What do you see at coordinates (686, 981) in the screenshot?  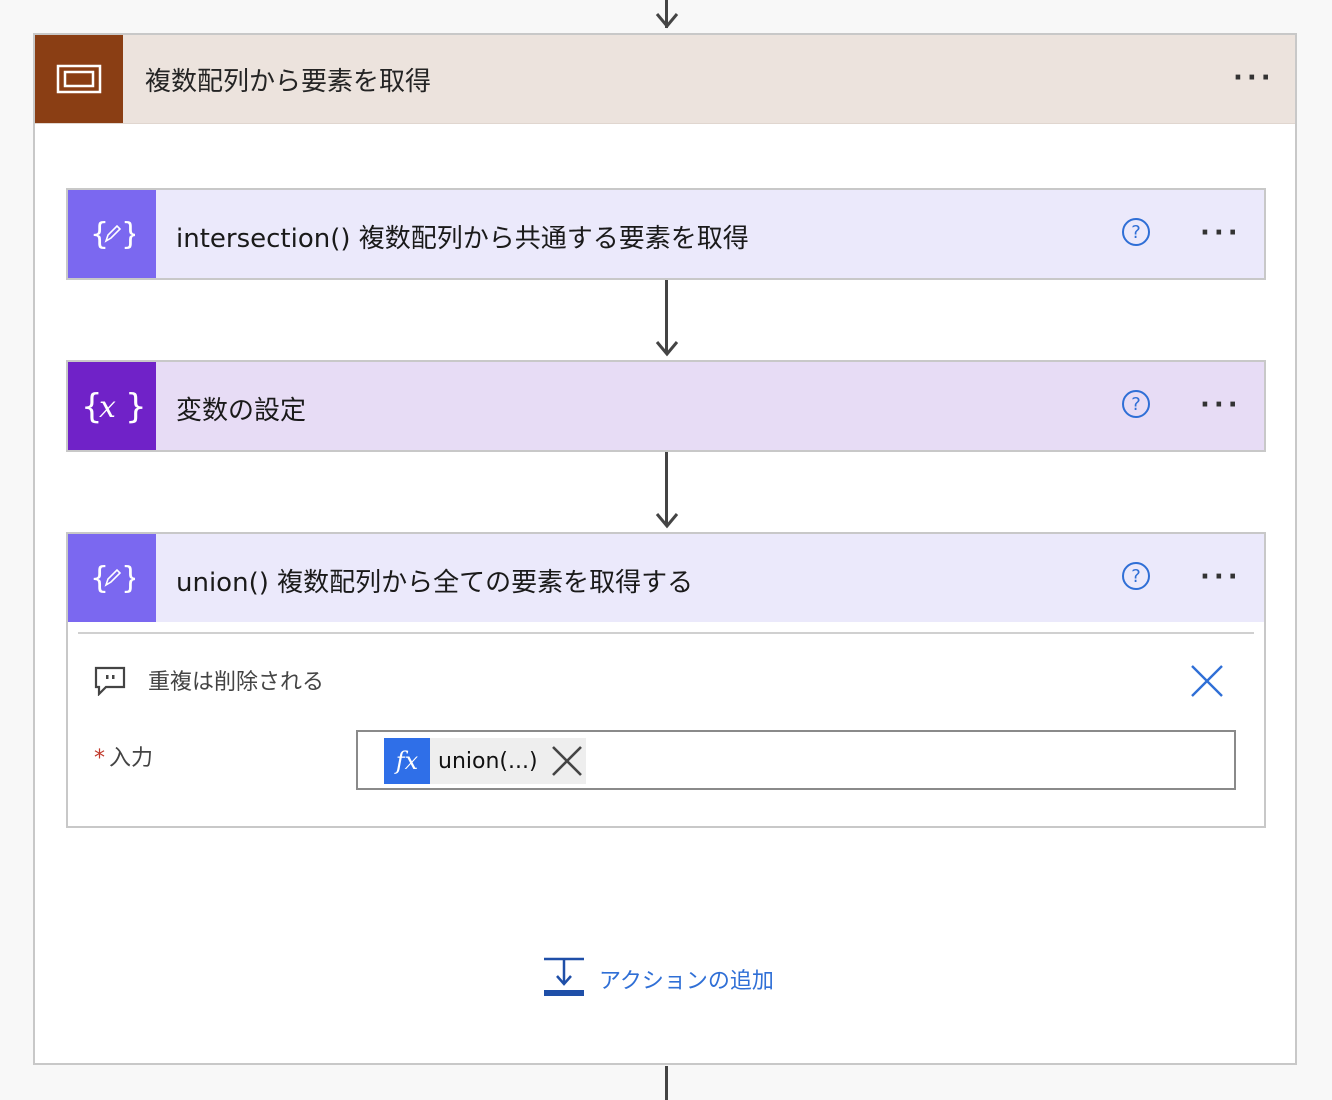 I see `add-action-label: アクションの追加` at bounding box center [686, 981].